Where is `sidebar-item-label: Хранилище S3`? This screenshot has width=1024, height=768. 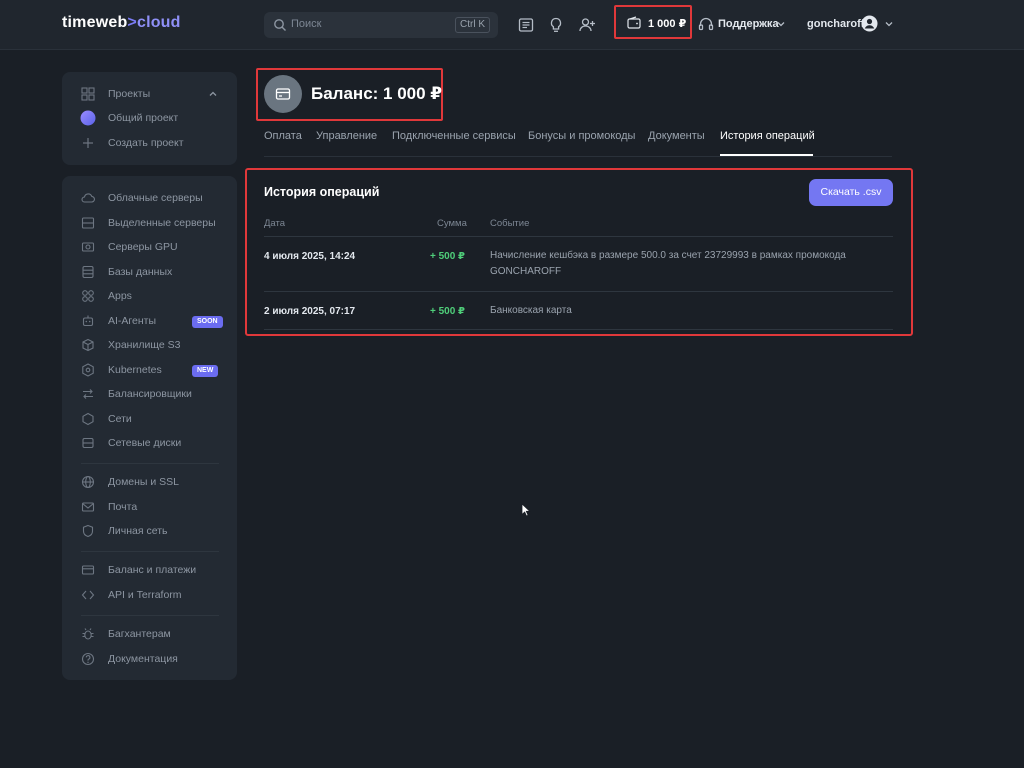 sidebar-item-label: Хранилище S3 is located at coordinates (144, 345).